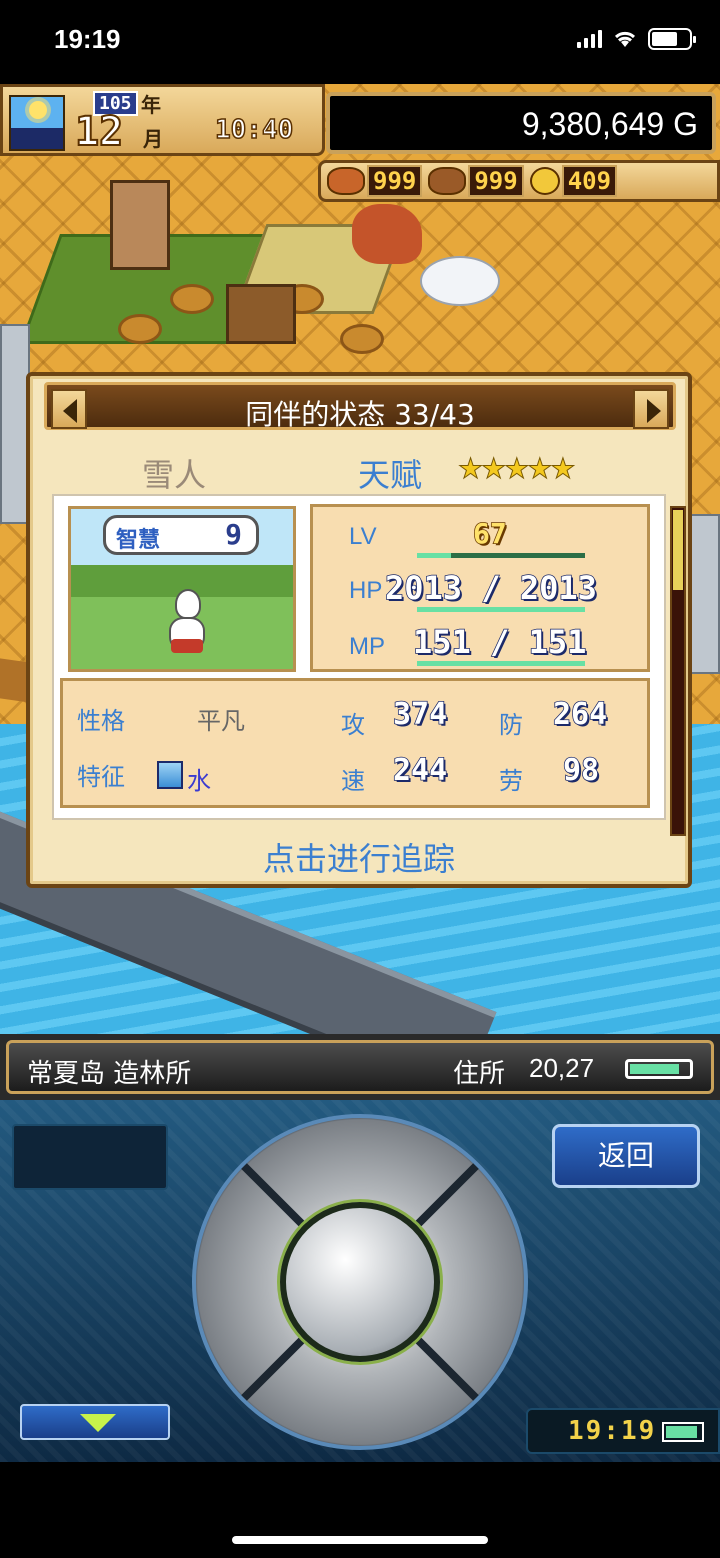 This screenshot has height=1558, width=720. Describe the element at coordinates (199, 781) in the screenshot. I see `trait-value: 水` at that location.